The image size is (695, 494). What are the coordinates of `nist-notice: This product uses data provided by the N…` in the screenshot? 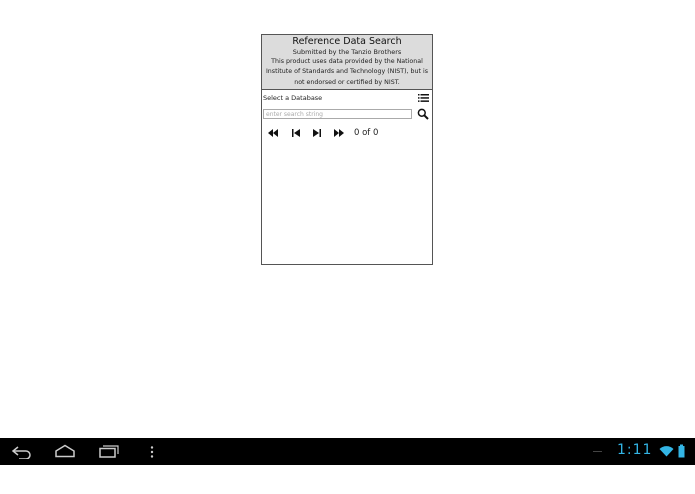 It's located at (347, 72).